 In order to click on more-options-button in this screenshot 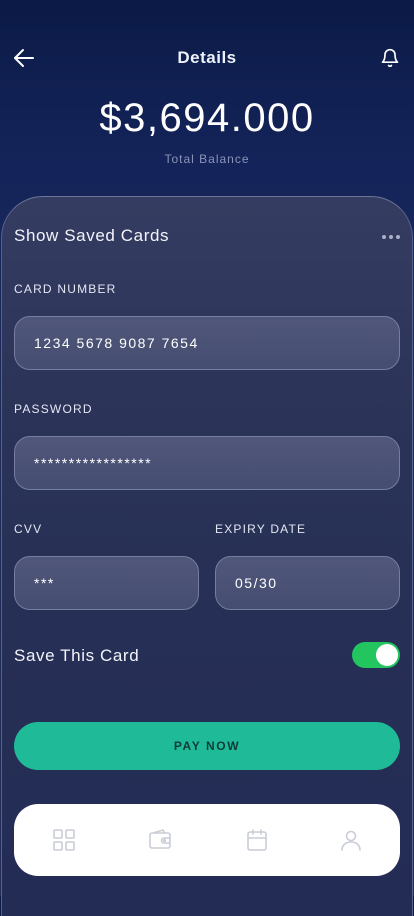, I will do `click(391, 237)`.